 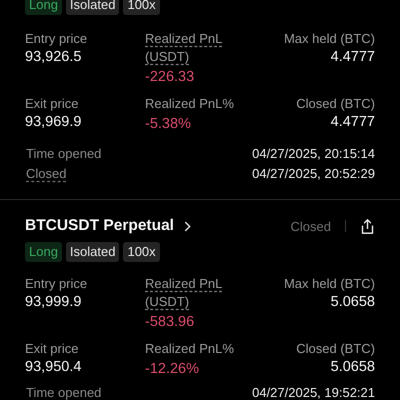 What do you see at coordinates (313, 392) in the screenshot?
I see `time-value: 04/27/2025, 19:52:21` at bounding box center [313, 392].